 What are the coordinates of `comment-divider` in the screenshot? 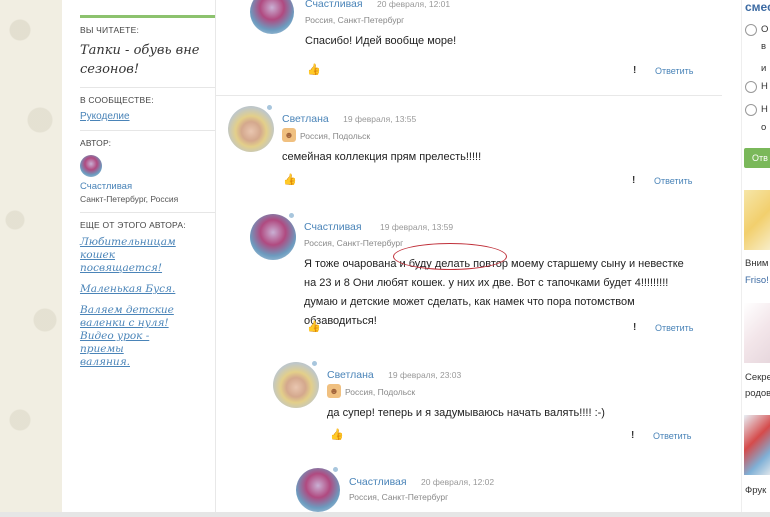 It's located at (469, 95).